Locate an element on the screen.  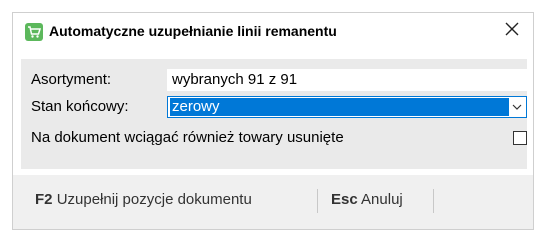
end-state-label: Stan końcowy: is located at coordinates (80, 106).